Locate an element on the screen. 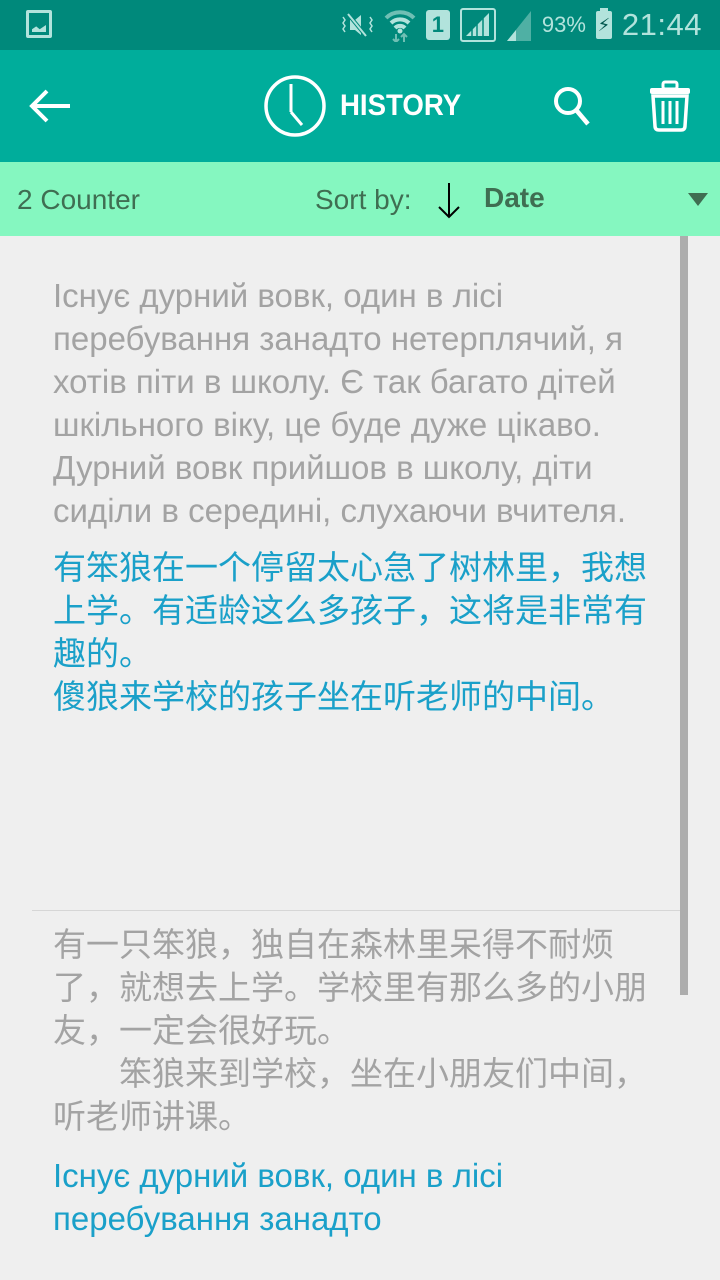 This screenshot has width=720, height=1280. screenshot-icon is located at coordinates (39, 24).